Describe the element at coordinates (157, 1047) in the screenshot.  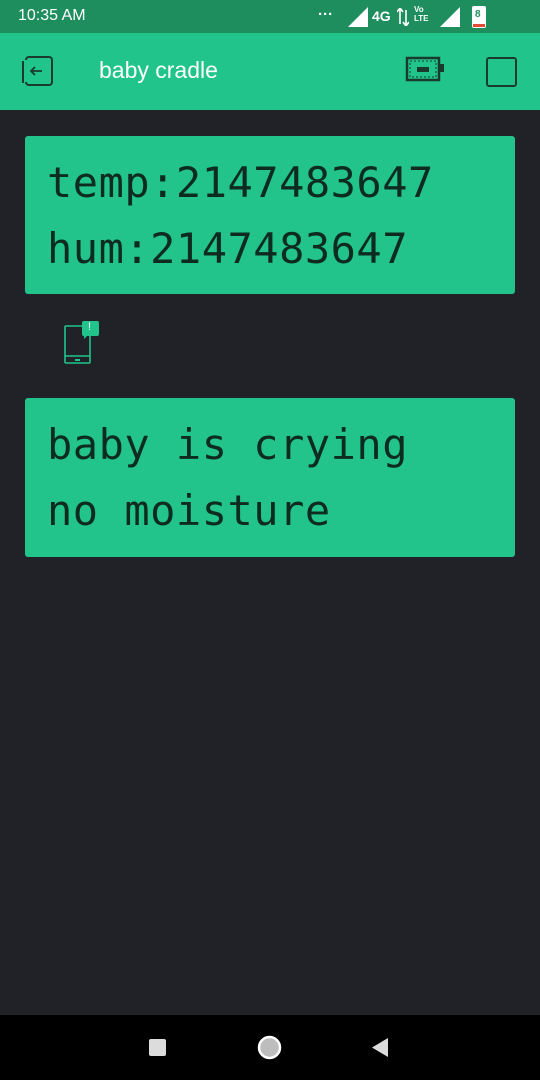
I see `recents-button` at that location.